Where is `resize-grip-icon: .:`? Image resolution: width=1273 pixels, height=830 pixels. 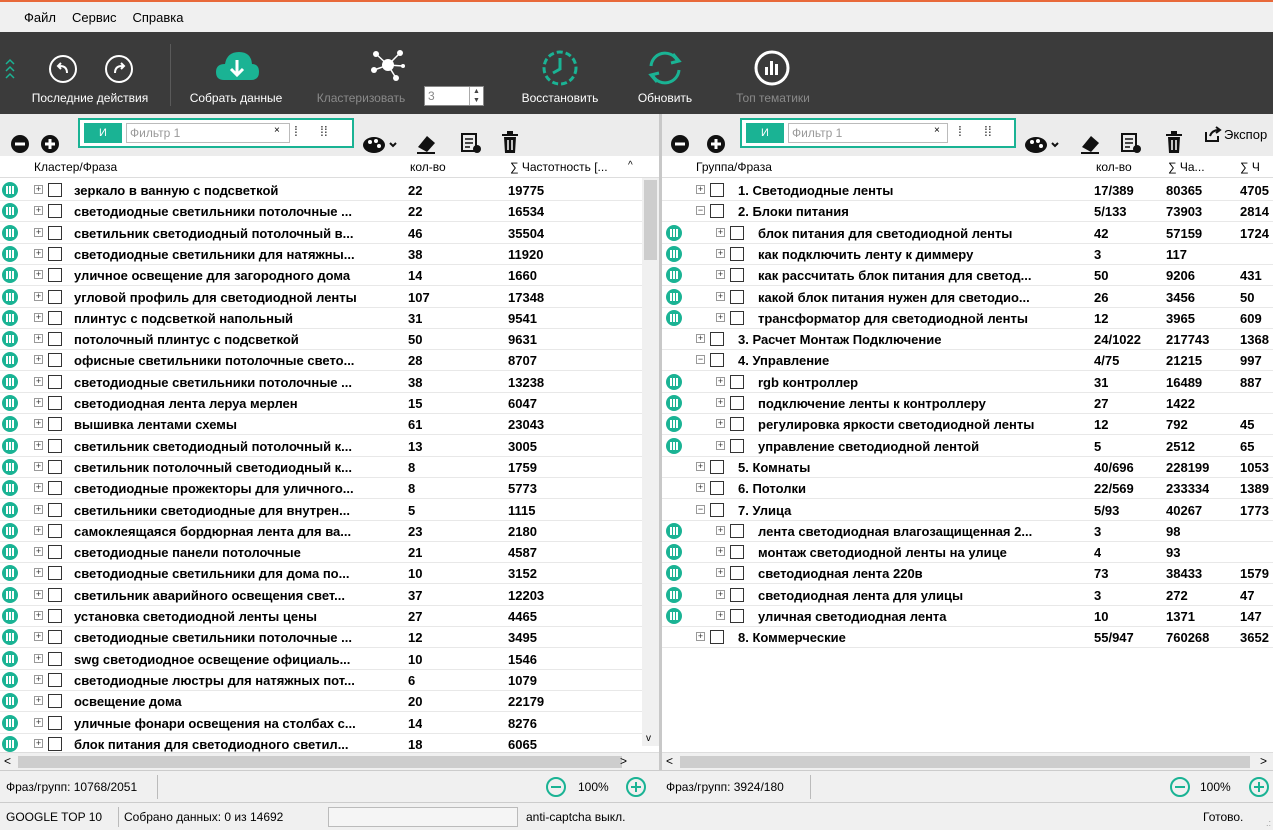 resize-grip-icon: .: is located at coordinates (1268, 823).